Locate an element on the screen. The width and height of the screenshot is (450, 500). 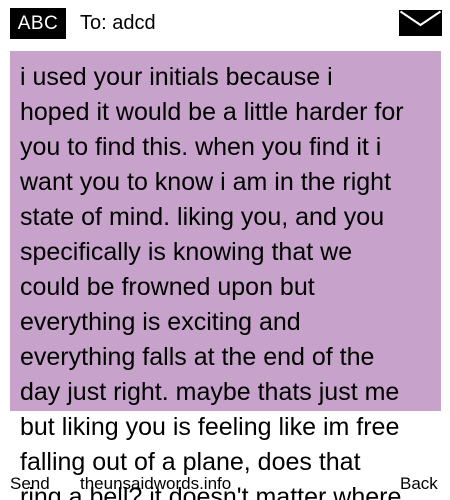
envelope-icon is located at coordinates (420, 23).